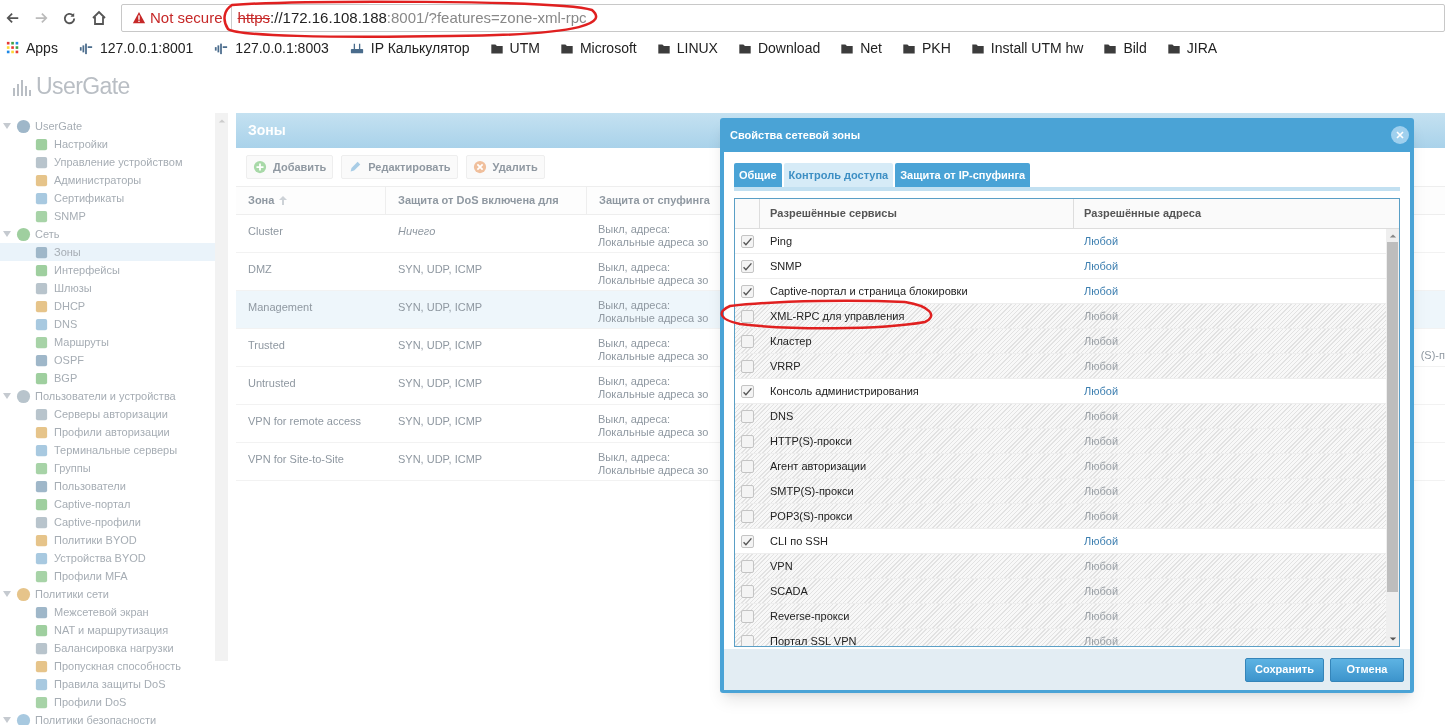 Image resolution: width=1445 pixels, height=725 pixels. I want to click on scroll-thumb, so click(1392, 417).